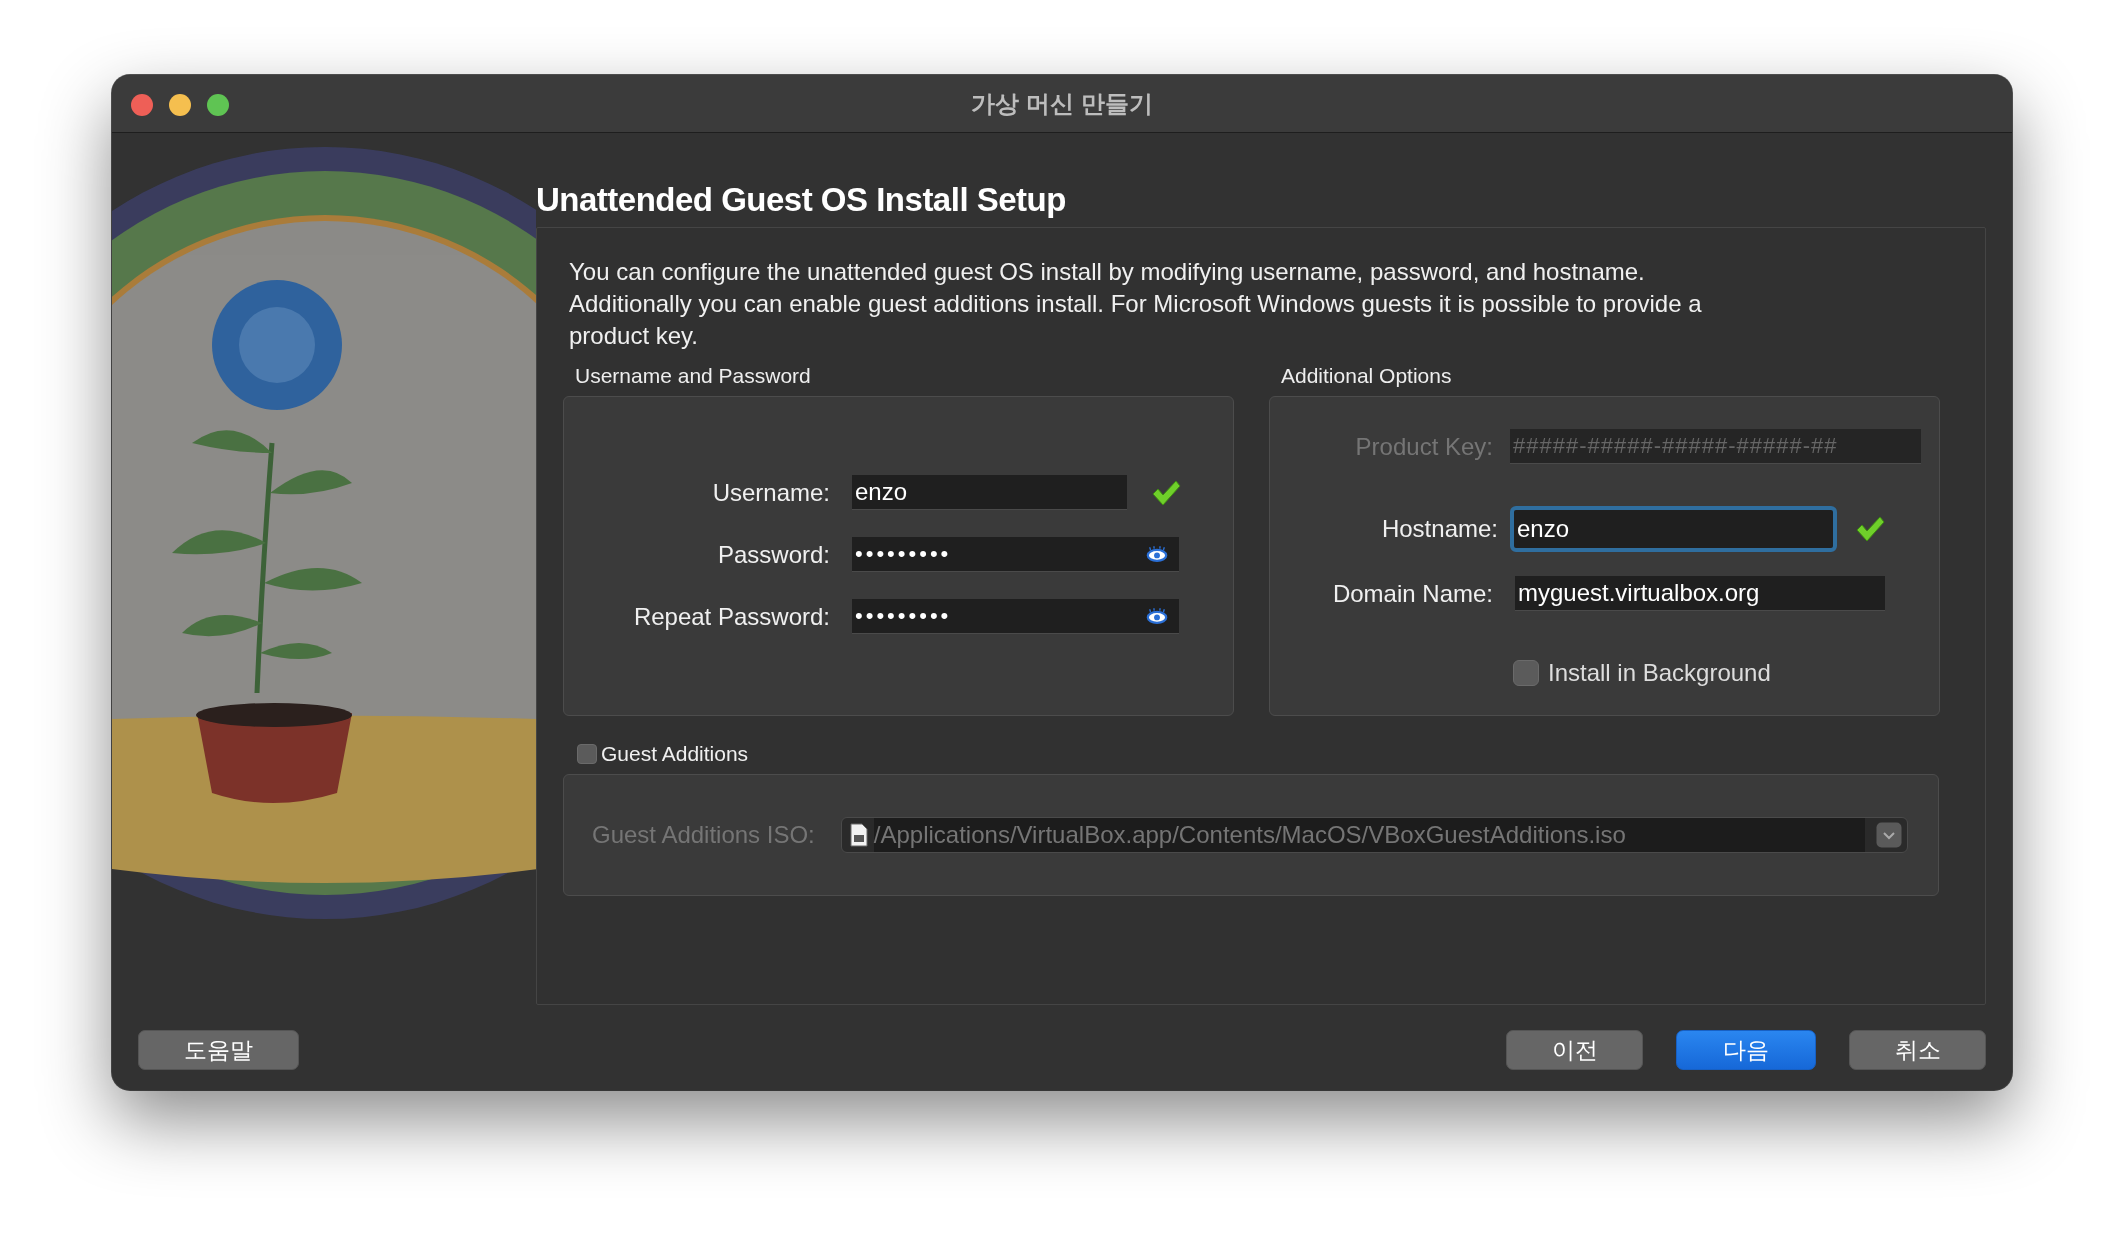 The image size is (2124, 1240). Describe the element at coordinates (1136, 304) in the screenshot. I see `description-text: You can configure the unattended guest OS install by modifying username, password, and hostname. Additionally you can enable guest additions install. For Microsoft Windows guests it is possible to provide a product key.` at that location.